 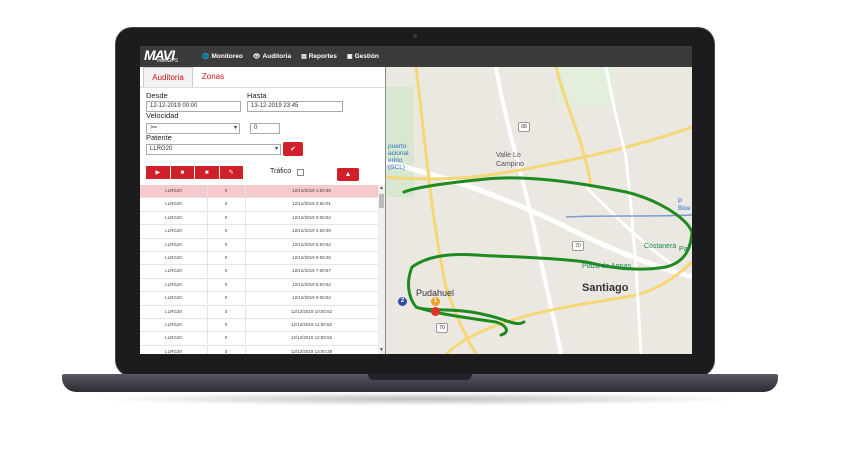 I want to click on nav-item-auditoria: 👁 Auditoría, so click(x=272, y=56).